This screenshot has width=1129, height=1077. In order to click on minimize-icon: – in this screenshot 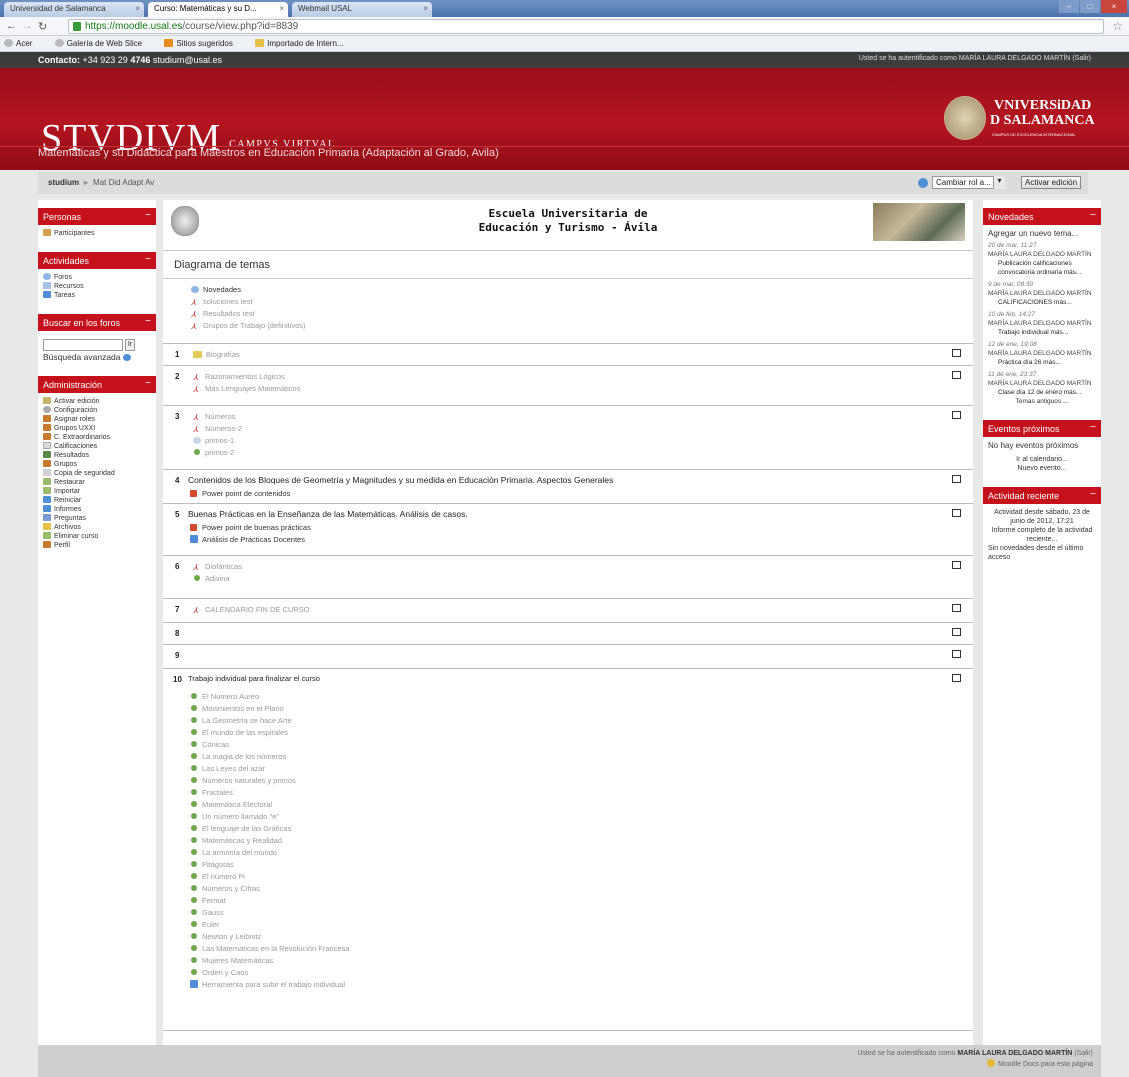, I will do `click(1069, 6)`.